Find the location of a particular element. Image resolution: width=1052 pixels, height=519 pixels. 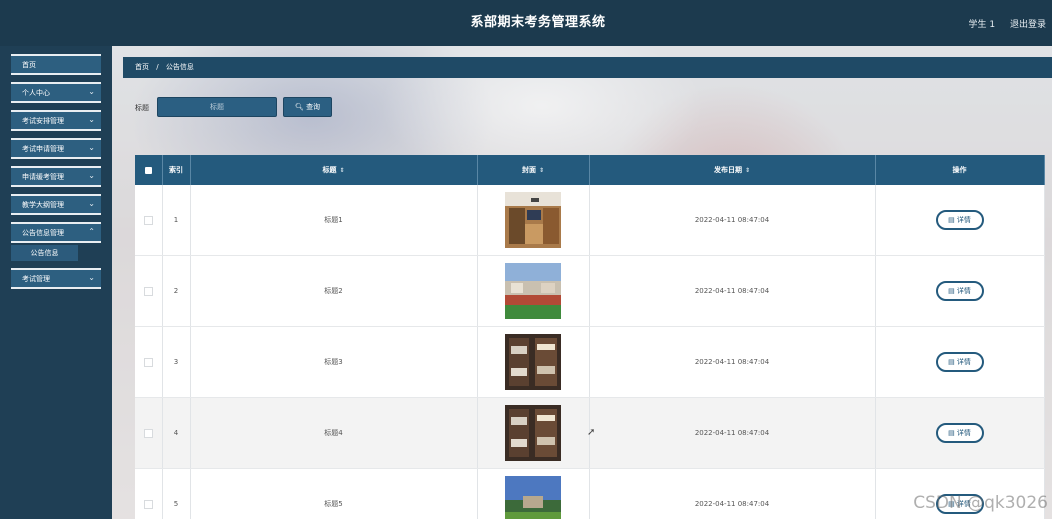

logout-link: 退出登录 is located at coordinates (1028, 25).